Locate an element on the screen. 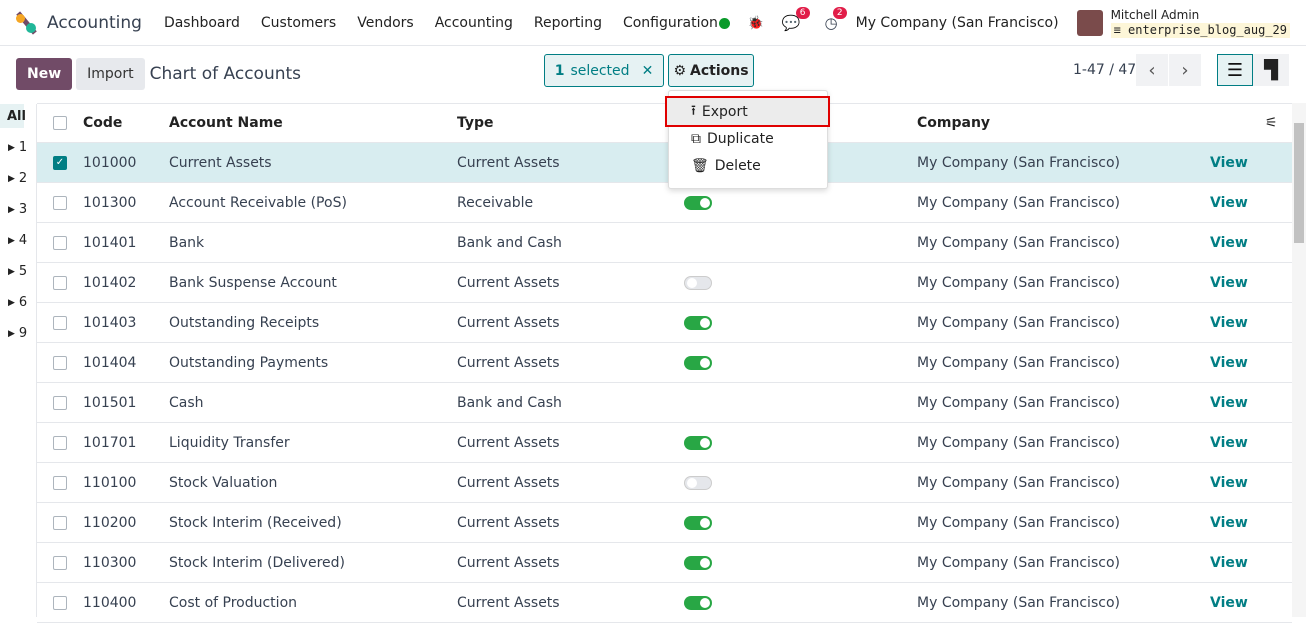 This screenshot has height=623, width=1306. caret-right-icon: ▶ is located at coordinates (11, 240).